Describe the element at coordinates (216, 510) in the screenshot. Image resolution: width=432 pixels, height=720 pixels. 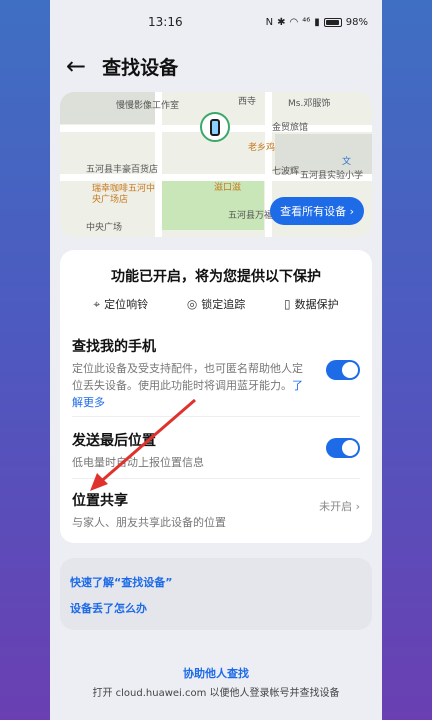
I see `setting-location-sharing: 位置共享 与家人、朋友共享此设备的位置 未开启 ›` at that location.